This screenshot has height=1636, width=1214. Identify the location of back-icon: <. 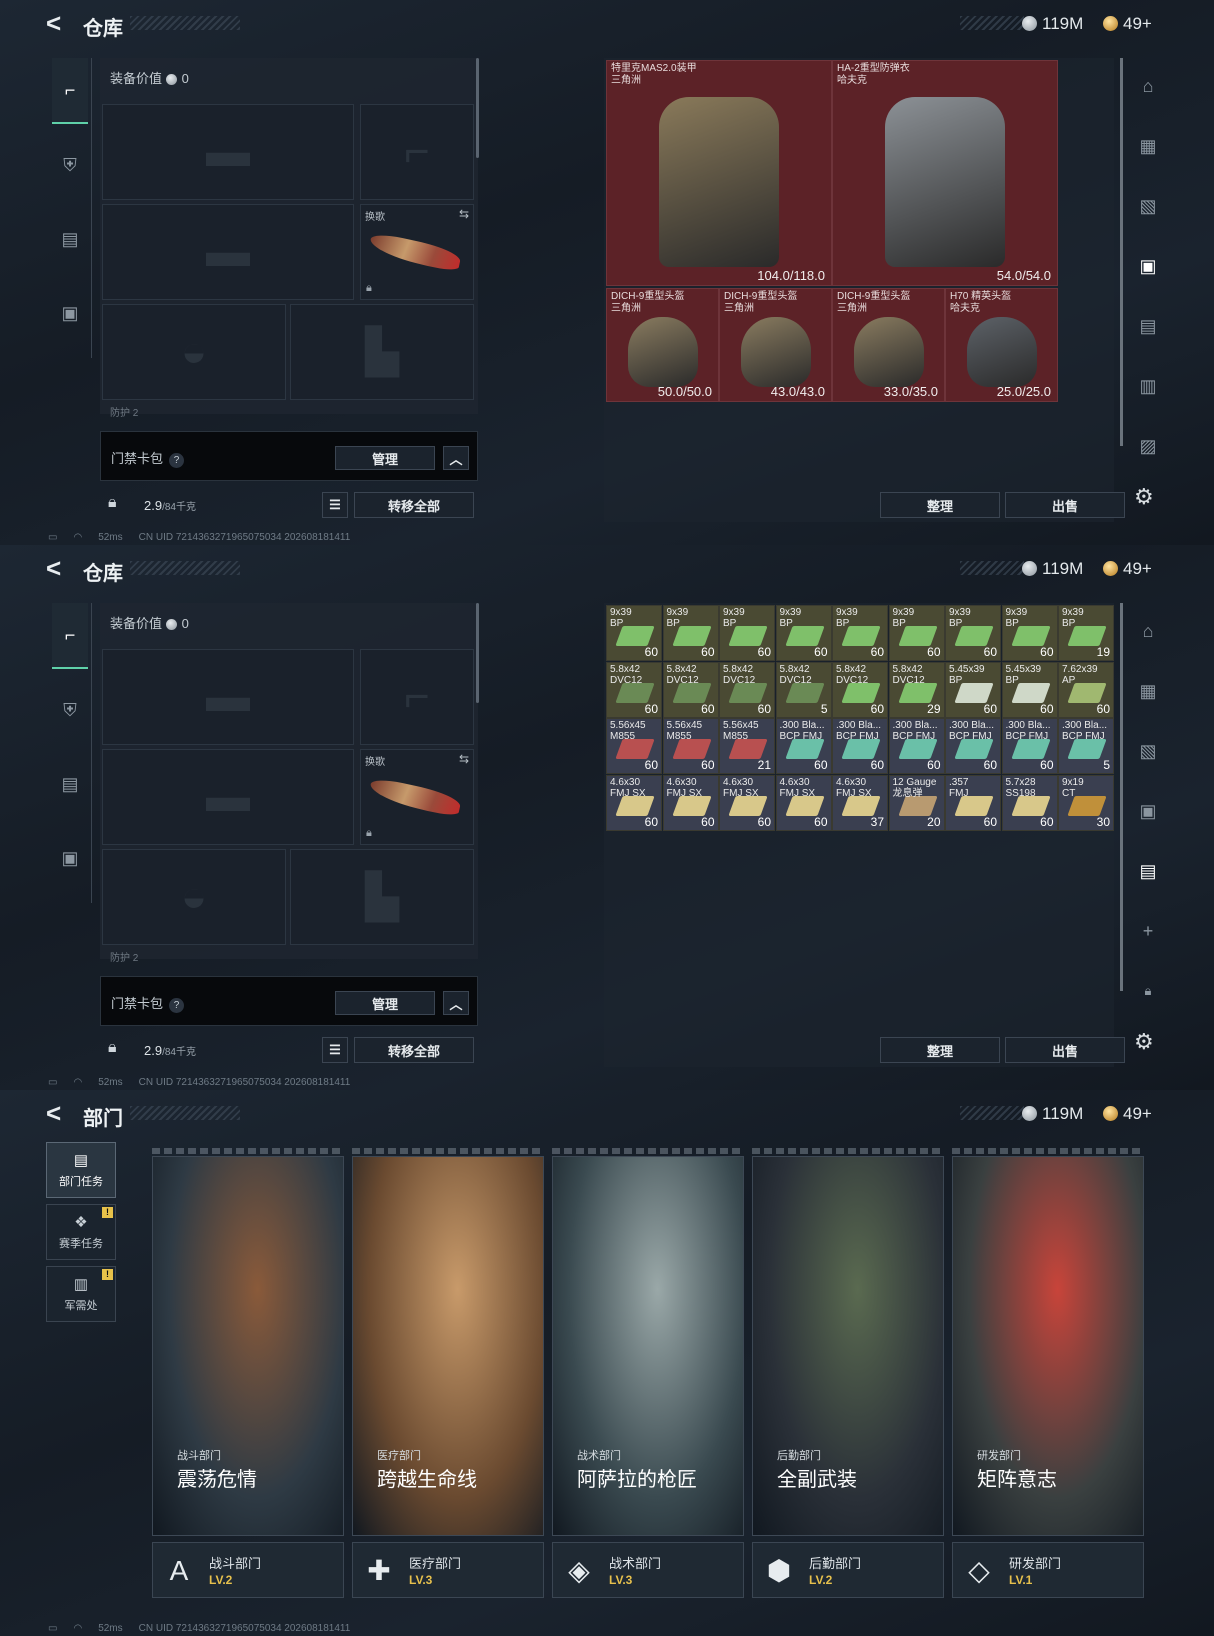
(53, 568).